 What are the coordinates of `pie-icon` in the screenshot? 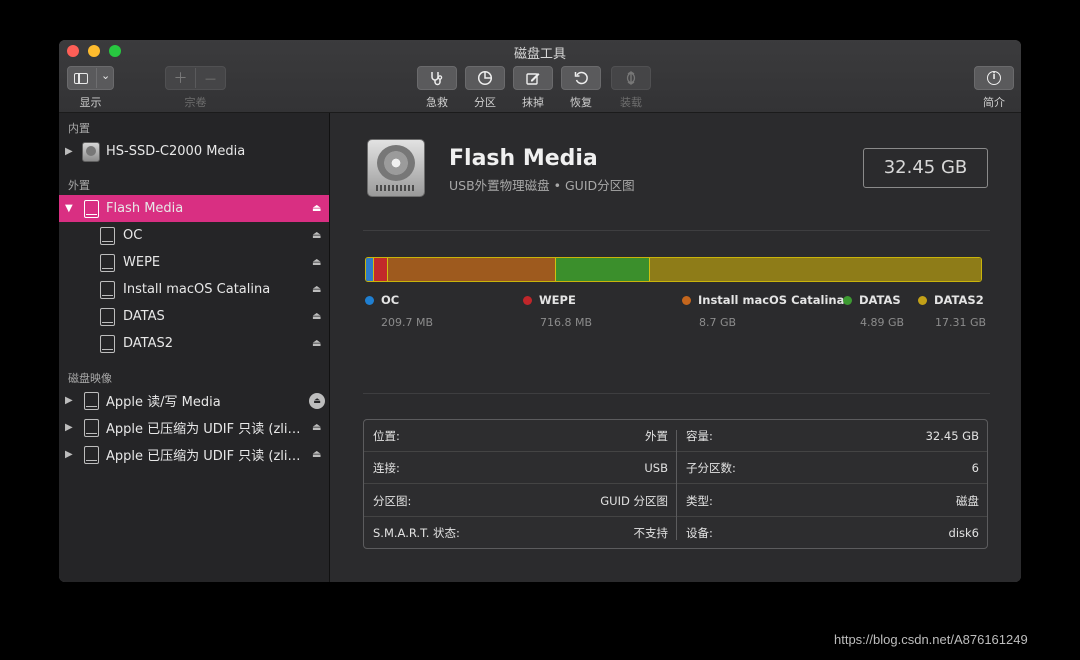 It's located at (485, 78).